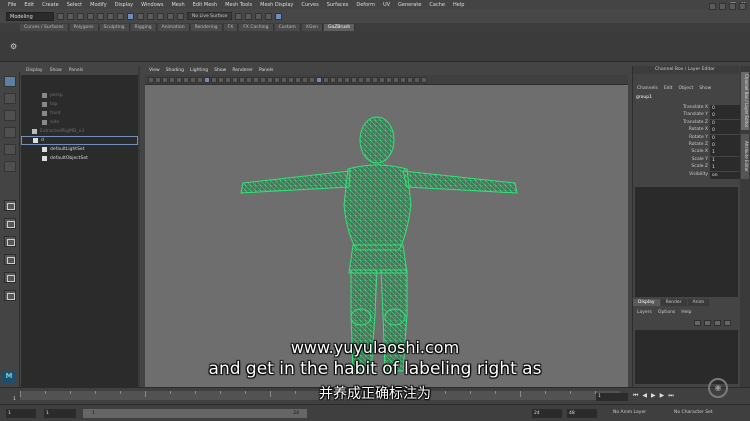  What do you see at coordinates (160, 16) in the screenshot?
I see `snap-point-icon` at bounding box center [160, 16].